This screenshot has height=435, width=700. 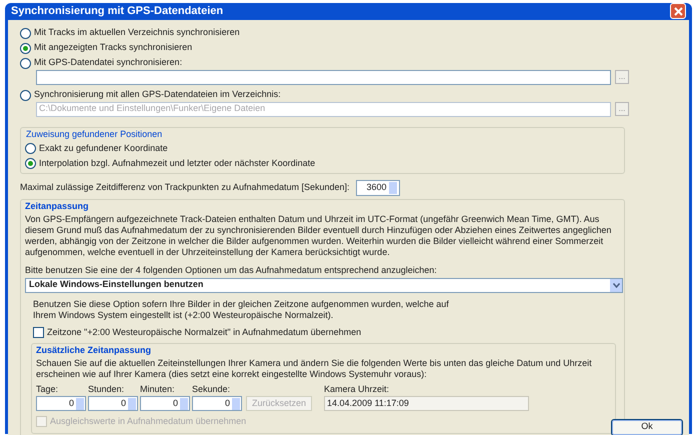 I want to click on time-field: 14.04.2009 11:17:09, so click(x=427, y=403).